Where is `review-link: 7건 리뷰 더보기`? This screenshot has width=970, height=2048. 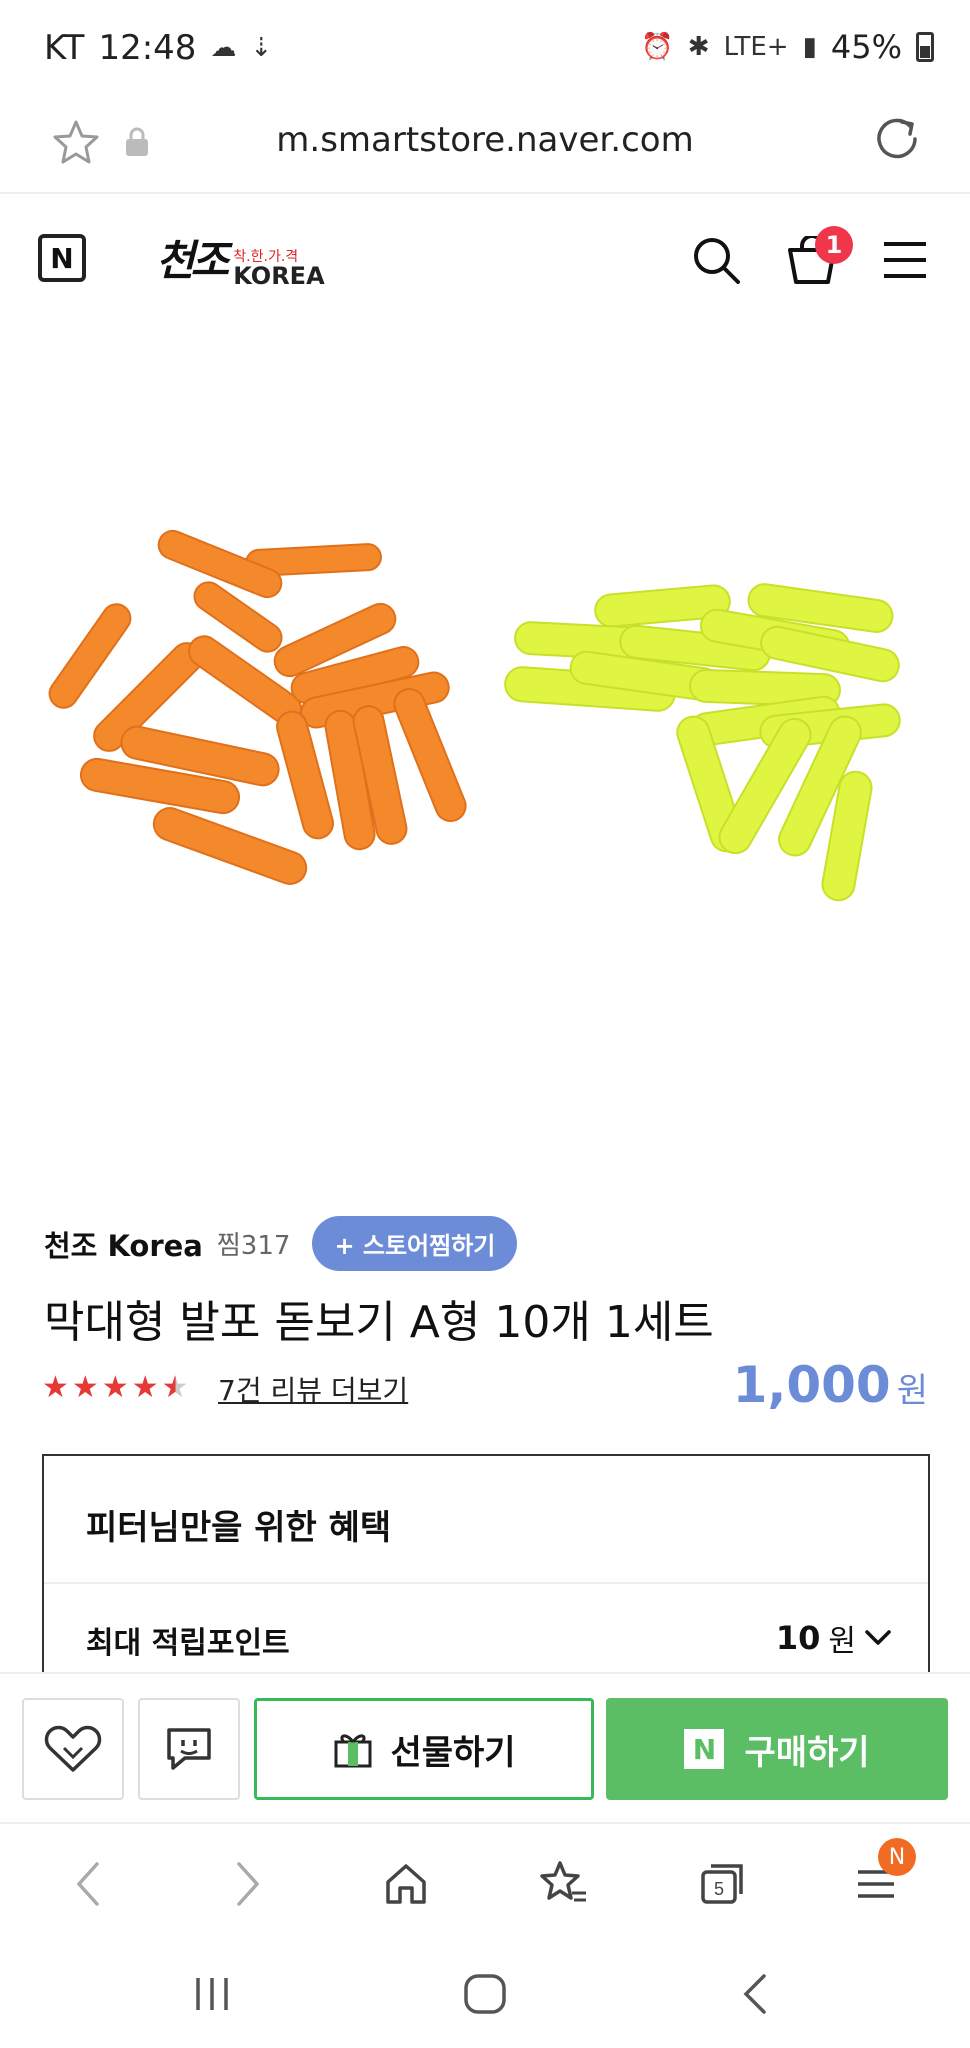 review-link: 7건 리뷰 더보기 is located at coordinates (313, 1389).